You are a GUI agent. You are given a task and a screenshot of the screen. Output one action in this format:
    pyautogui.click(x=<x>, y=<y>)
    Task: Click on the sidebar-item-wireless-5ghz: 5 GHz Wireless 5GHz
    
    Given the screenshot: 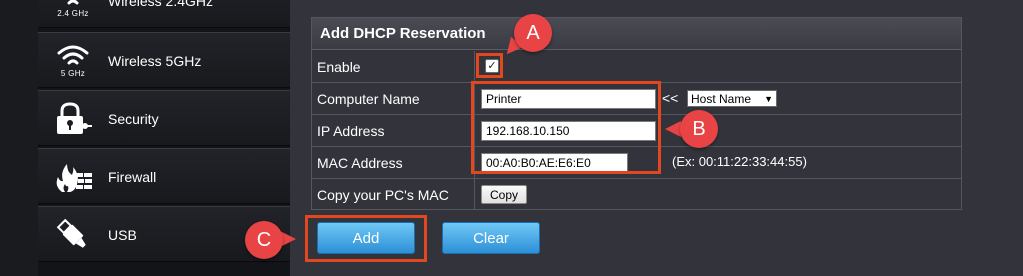 What is the action you would take?
    pyautogui.click(x=164, y=60)
    